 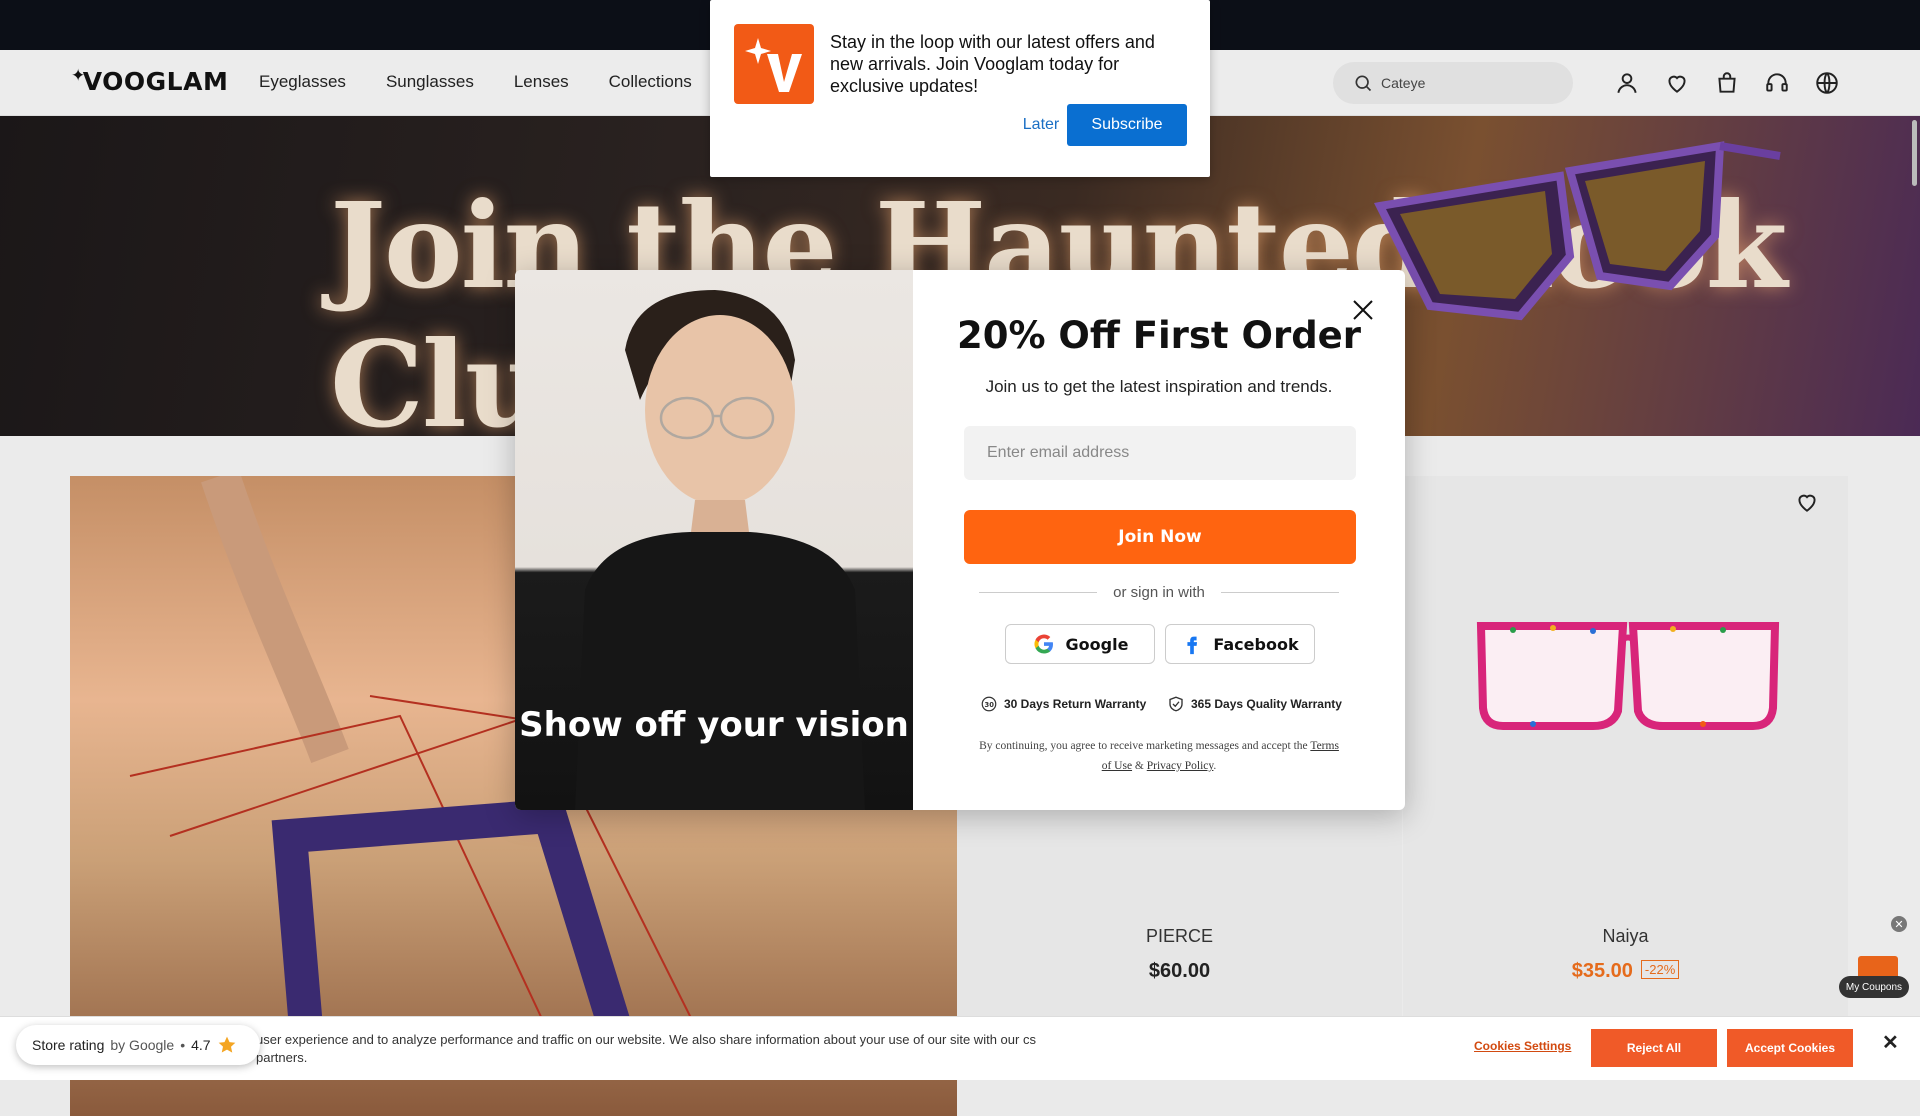 I want to click on or-sign-in-text: or sign in with, so click(x=1159, y=592).